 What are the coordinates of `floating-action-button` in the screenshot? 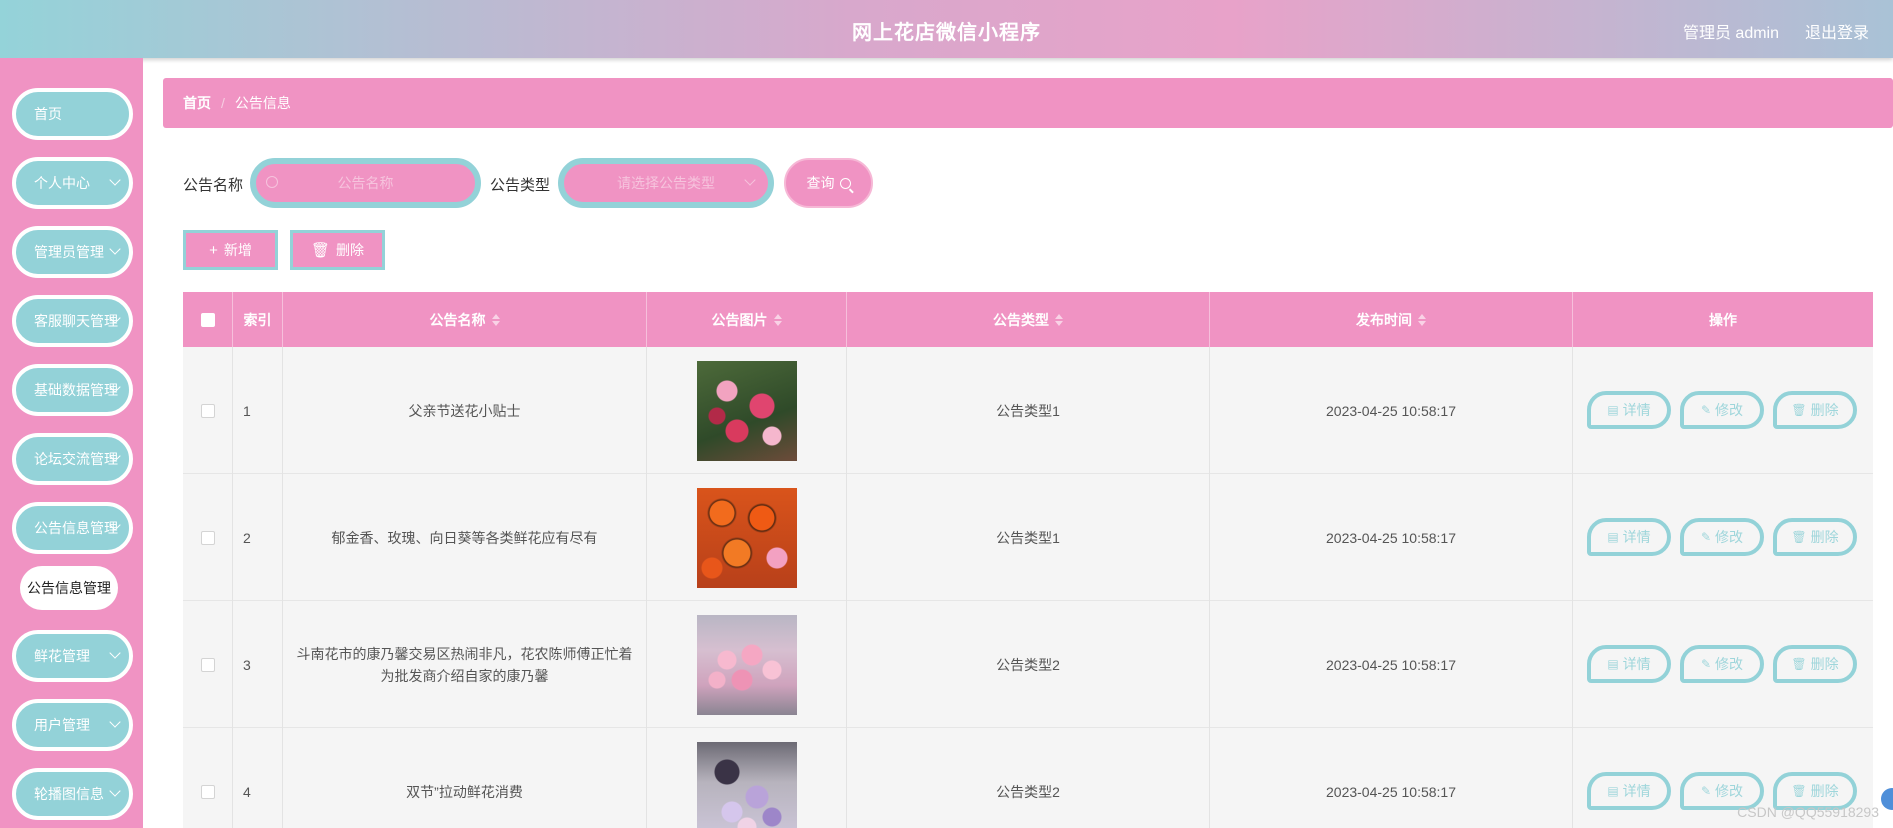 It's located at (1887, 799).